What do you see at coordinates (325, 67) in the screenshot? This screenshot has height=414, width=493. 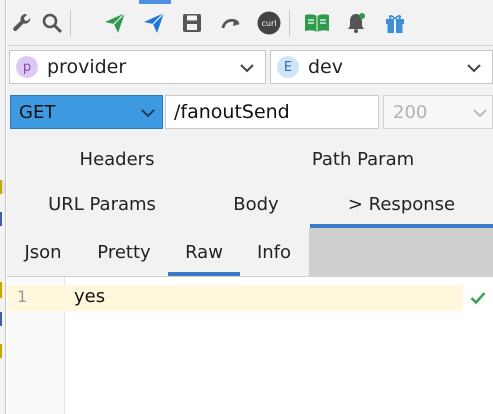 I see `env-select-label: dev` at bounding box center [325, 67].